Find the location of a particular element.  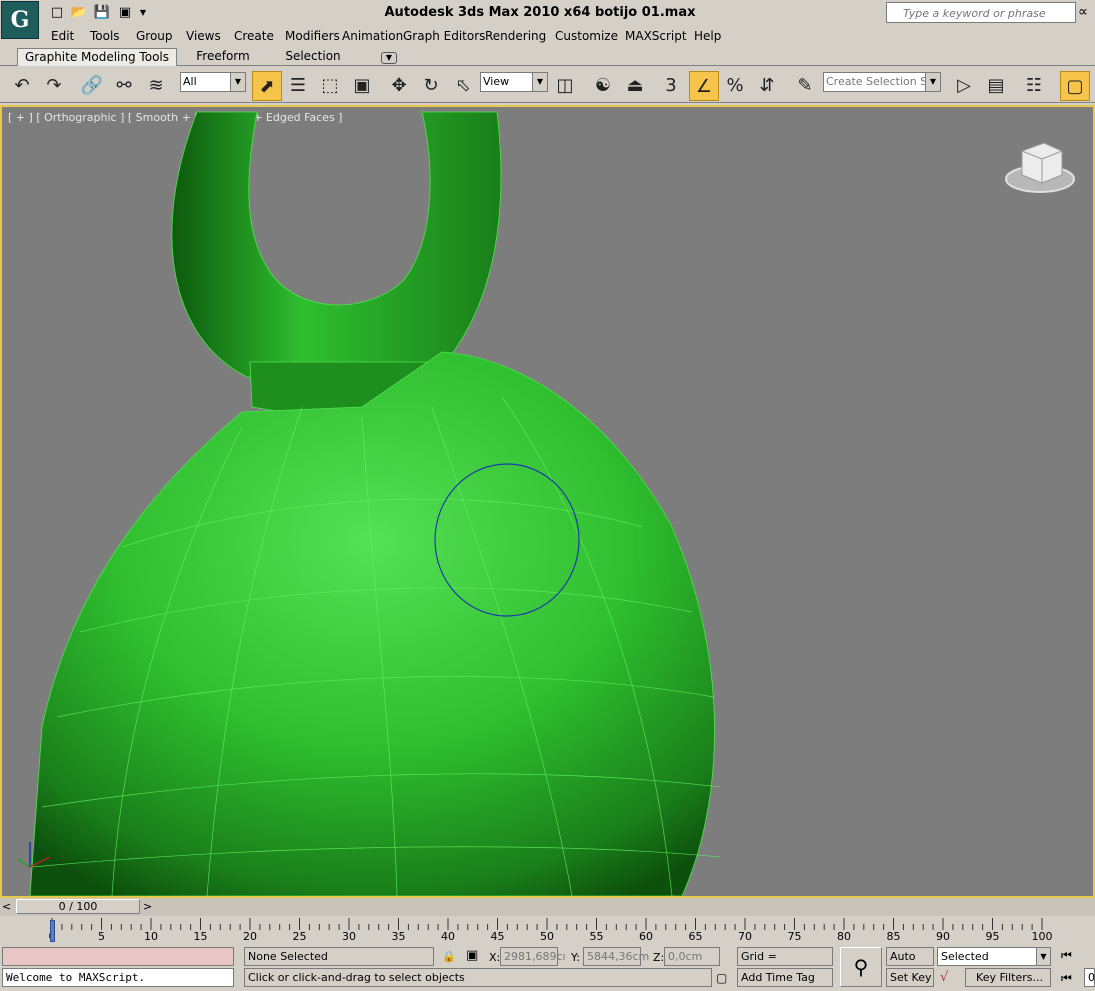

tangent-icon: √ is located at coordinates (944, 977).